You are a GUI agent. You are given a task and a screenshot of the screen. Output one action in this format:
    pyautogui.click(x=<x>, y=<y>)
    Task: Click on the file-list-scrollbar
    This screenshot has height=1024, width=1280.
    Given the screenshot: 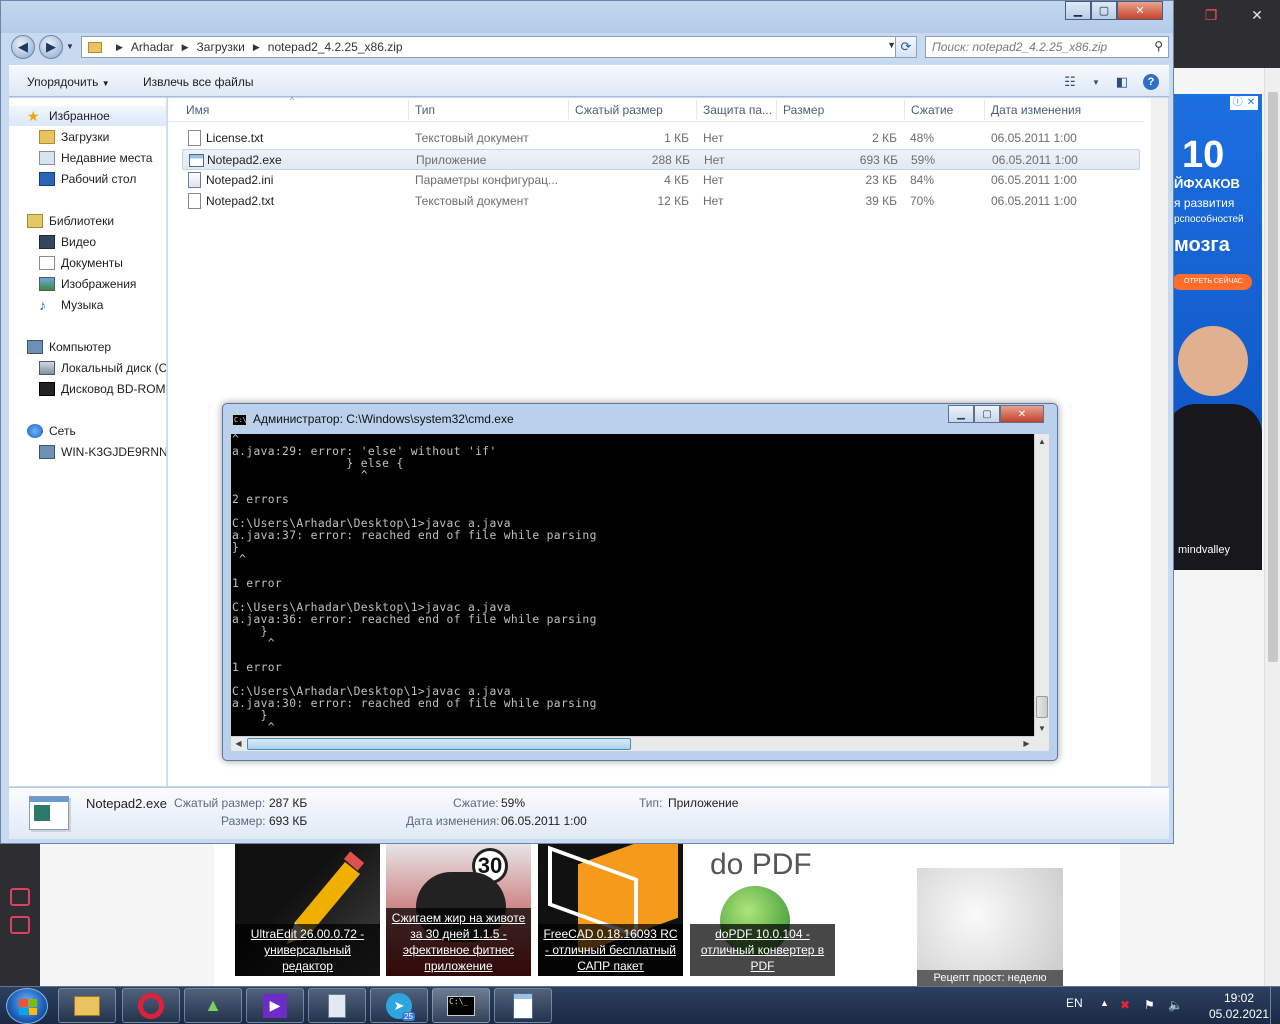 What is the action you would take?
    pyautogui.click(x=1159, y=442)
    